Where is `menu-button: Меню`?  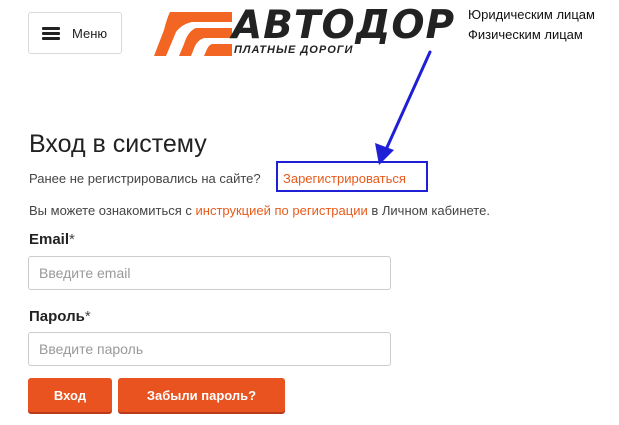
menu-button: Меню is located at coordinates (75, 33).